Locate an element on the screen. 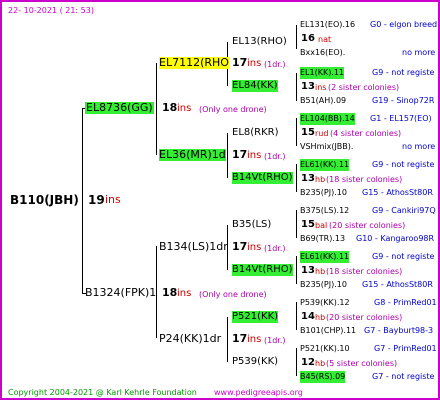 This screenshot has height=400, width=440. site-url: www.pedigreeapis.org is located at coordinates (258, 393).